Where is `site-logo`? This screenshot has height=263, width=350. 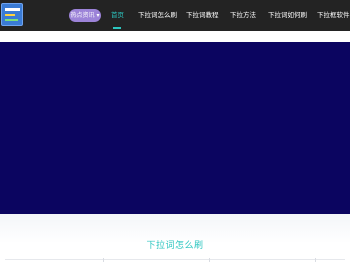
site-logo is located at coordinates (12, 14).